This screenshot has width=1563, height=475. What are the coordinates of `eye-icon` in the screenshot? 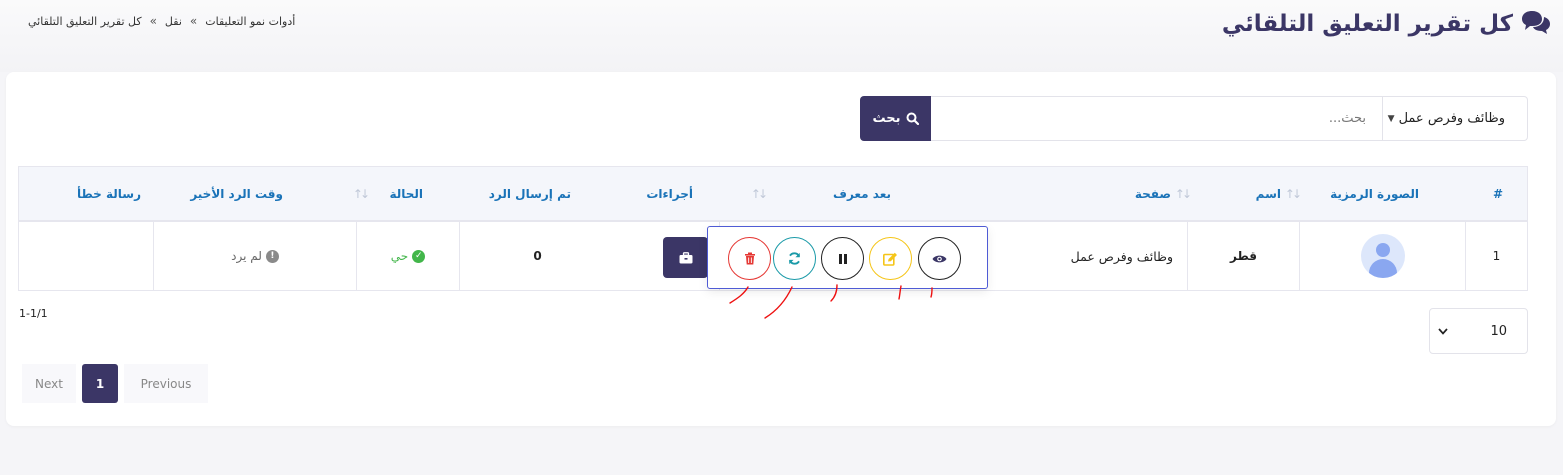 It's located at (939, 258).